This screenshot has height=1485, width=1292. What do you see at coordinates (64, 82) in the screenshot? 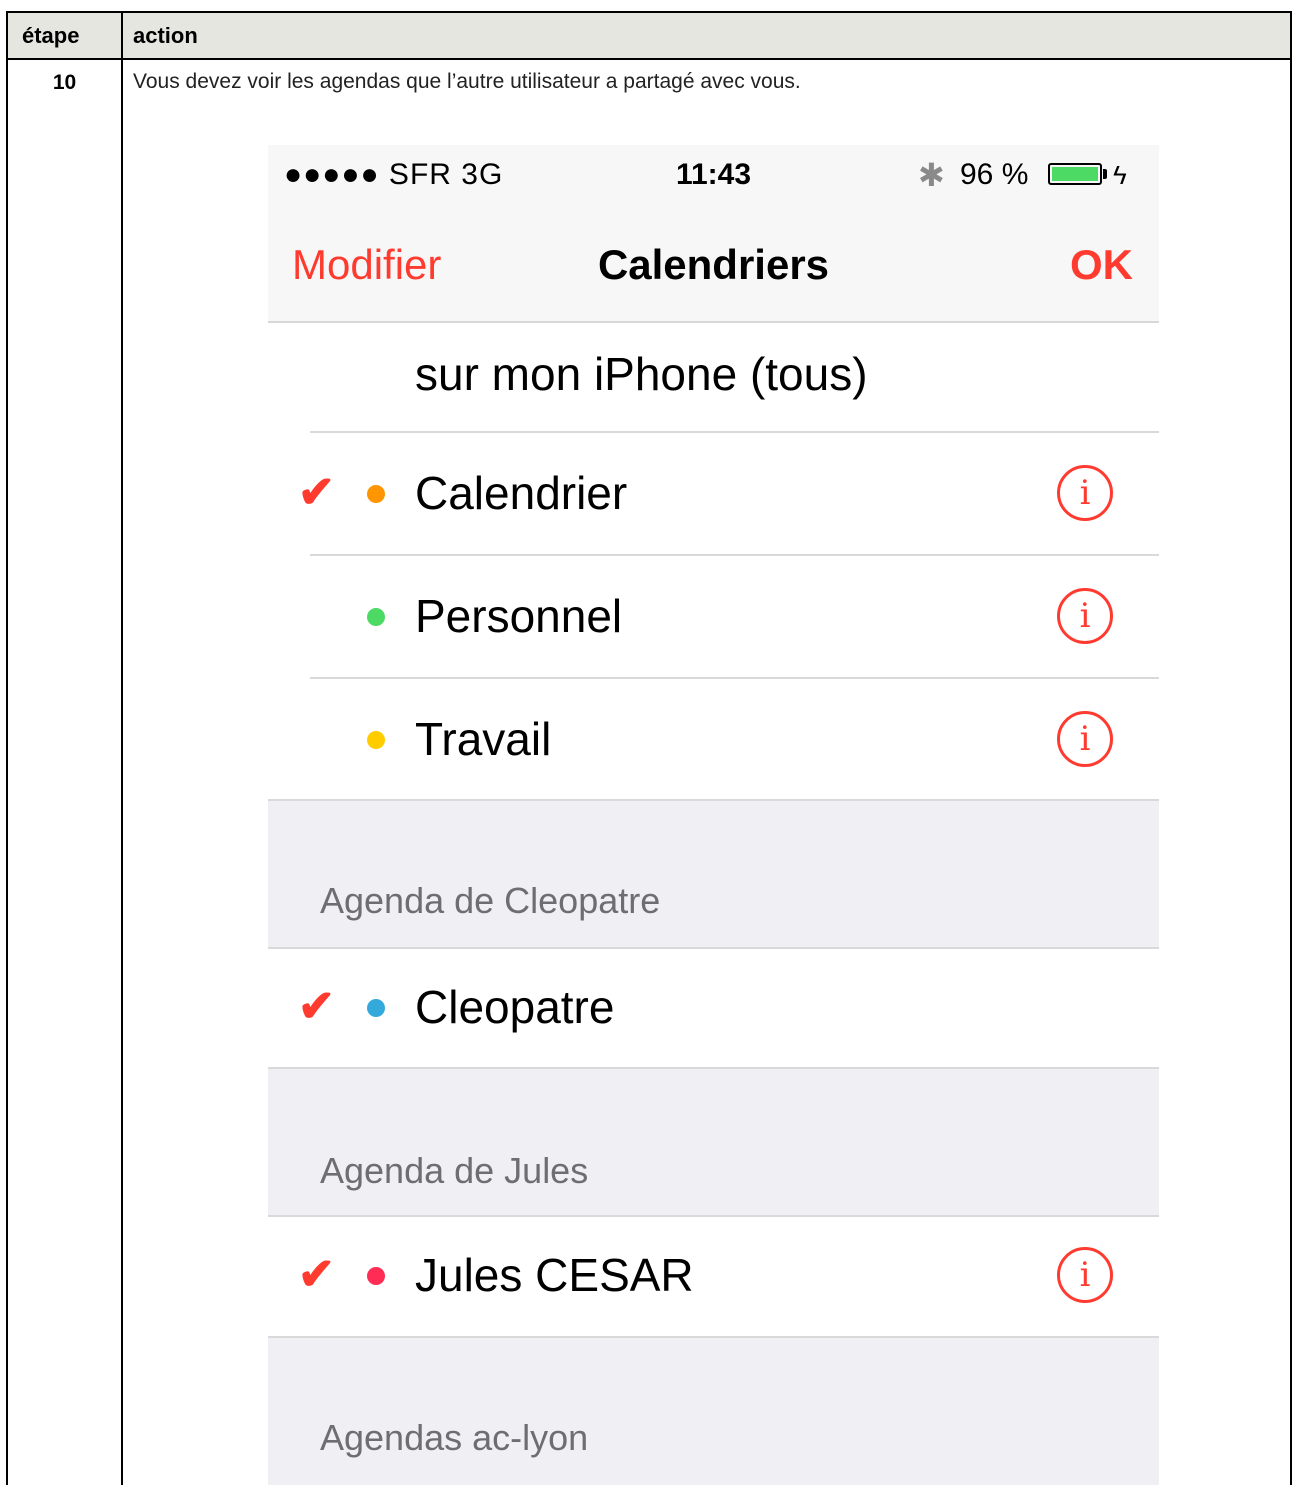
I see `step-number: 10` at bounding box center [64, 82].